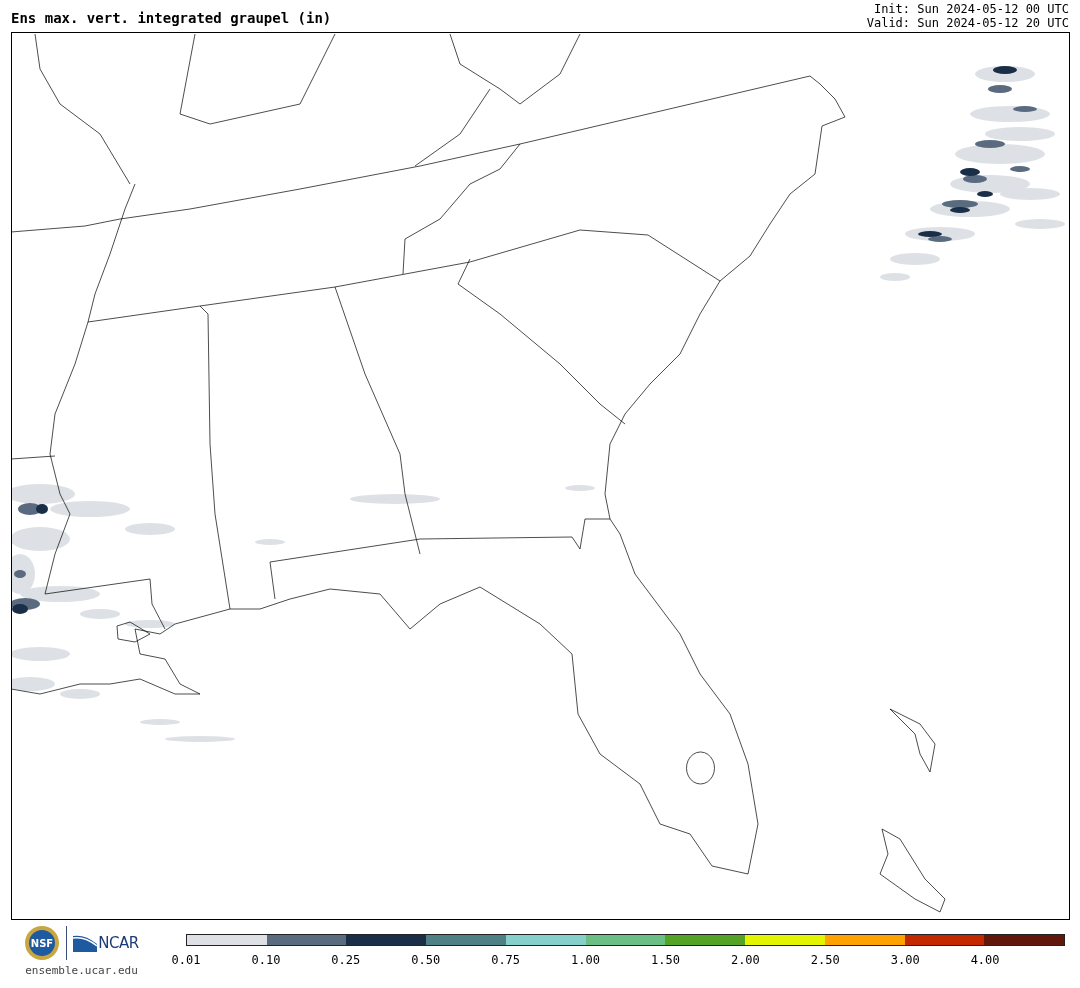 This screenshot has width=1080, height=988. What do you see at coordinates (171, 18) in the screenshot?
I see `map-title: Ens max. vert. integrated graupel (in)` at bounding box center [171, 18].